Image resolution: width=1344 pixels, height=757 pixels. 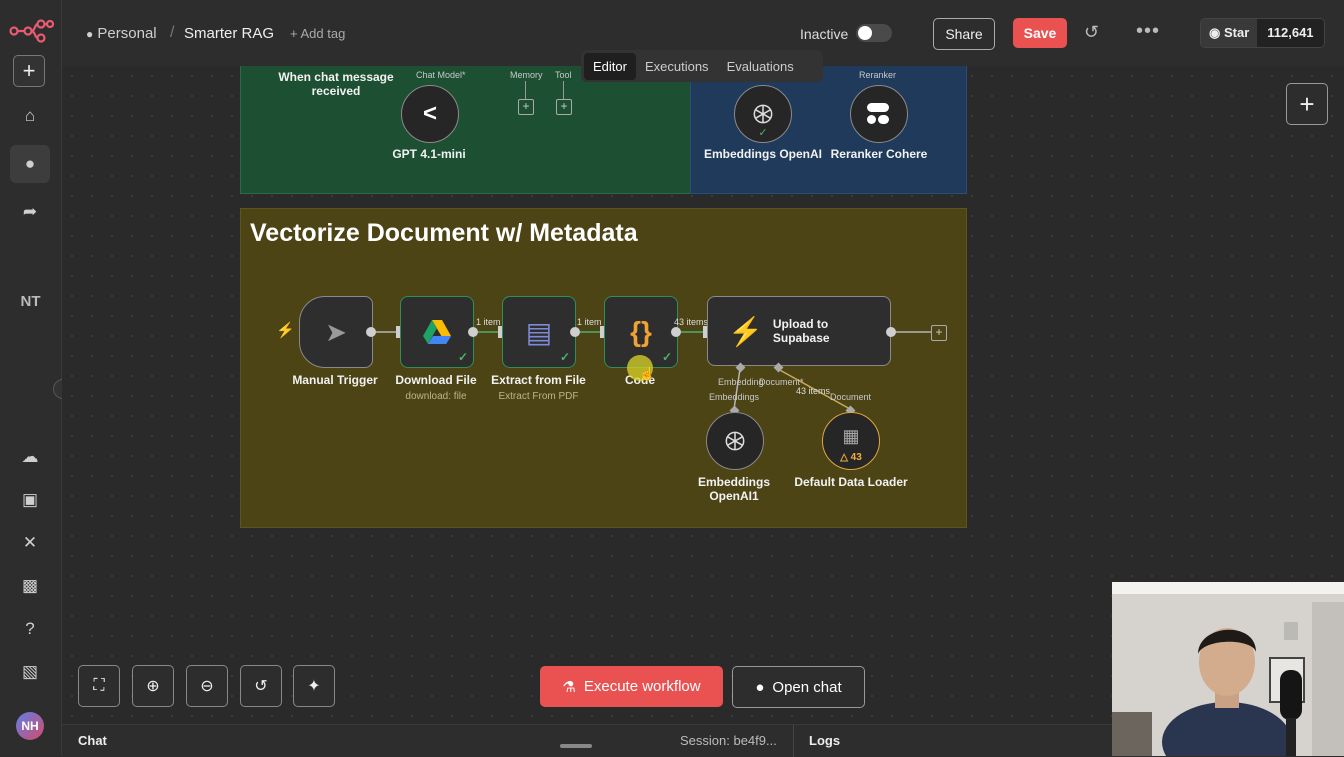 I want to click on document-extract-icon: ▤, so click(x=539, y=332).